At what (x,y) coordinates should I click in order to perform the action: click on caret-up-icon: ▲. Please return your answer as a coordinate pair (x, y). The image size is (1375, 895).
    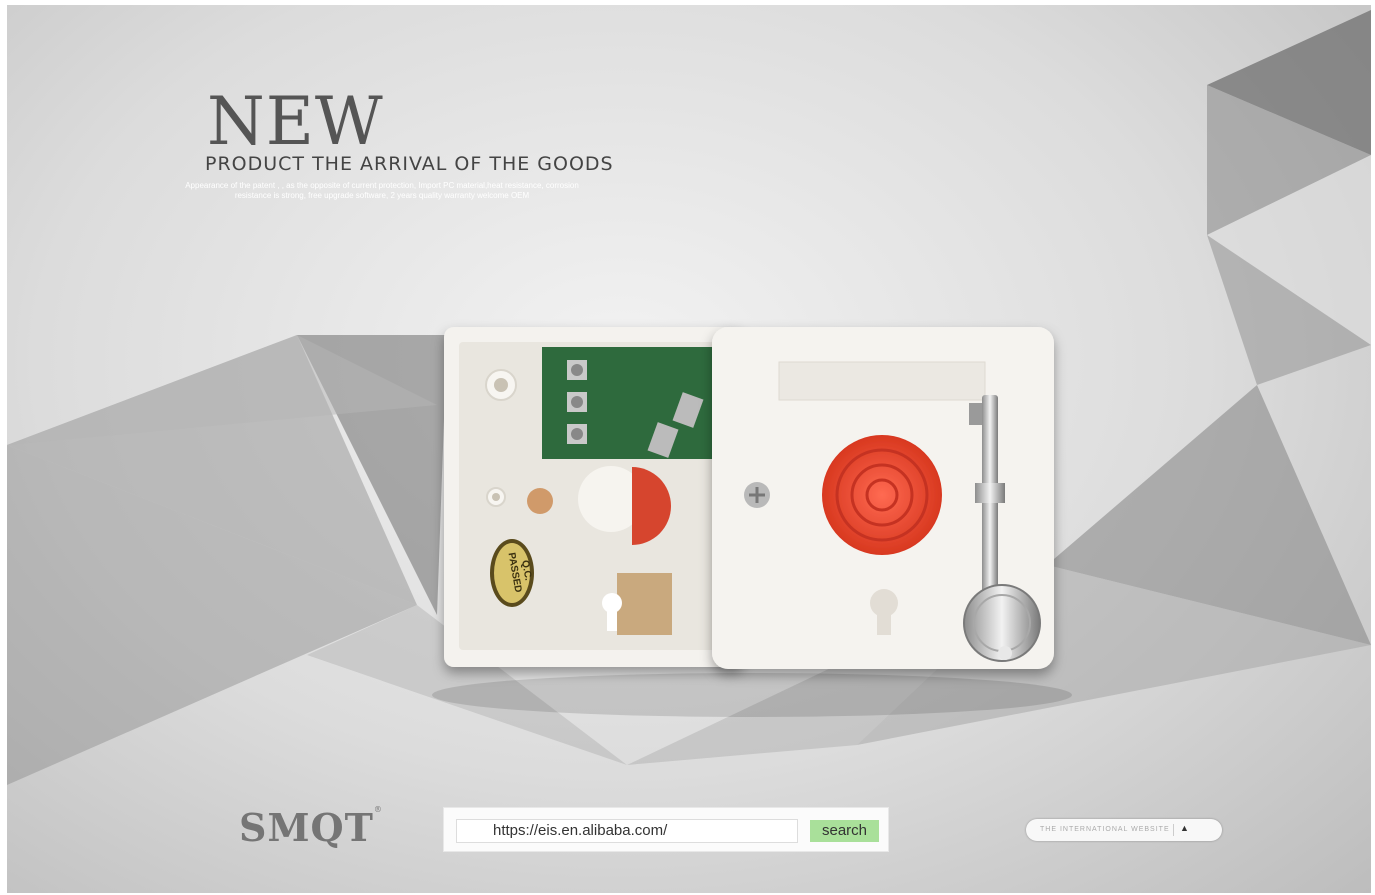
    Looking at the image, I should click on (1184, 828).